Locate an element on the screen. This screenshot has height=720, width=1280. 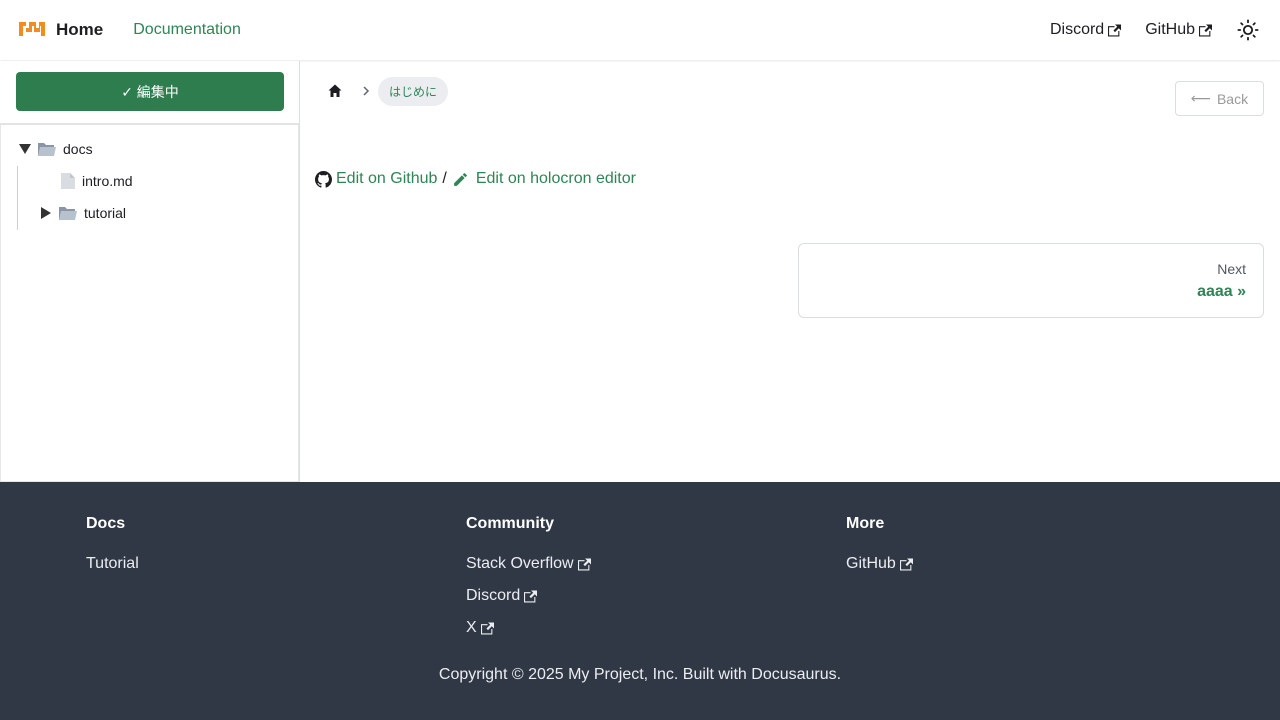
footer-col-more: More GitHub is located at coordinates (879, 545).